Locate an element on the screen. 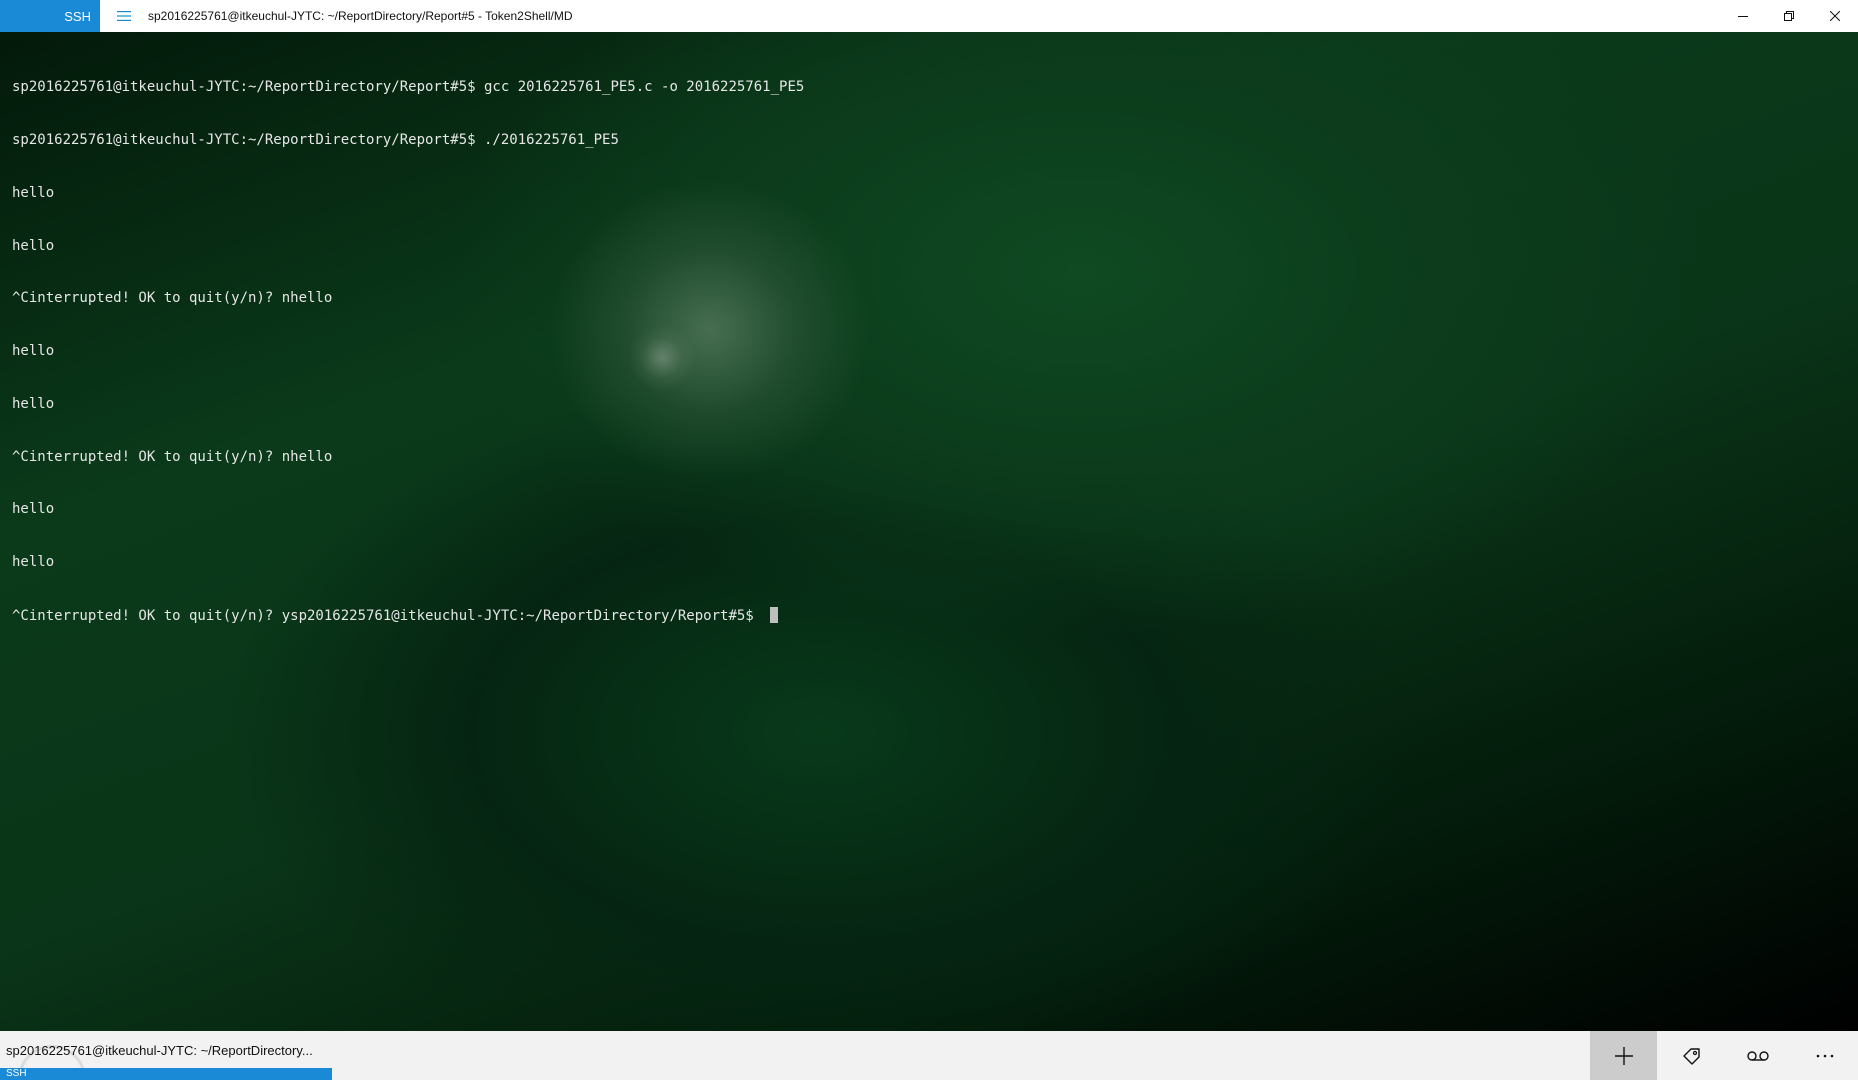  session-indicator: SSH is located at coordinates (166, 1074).